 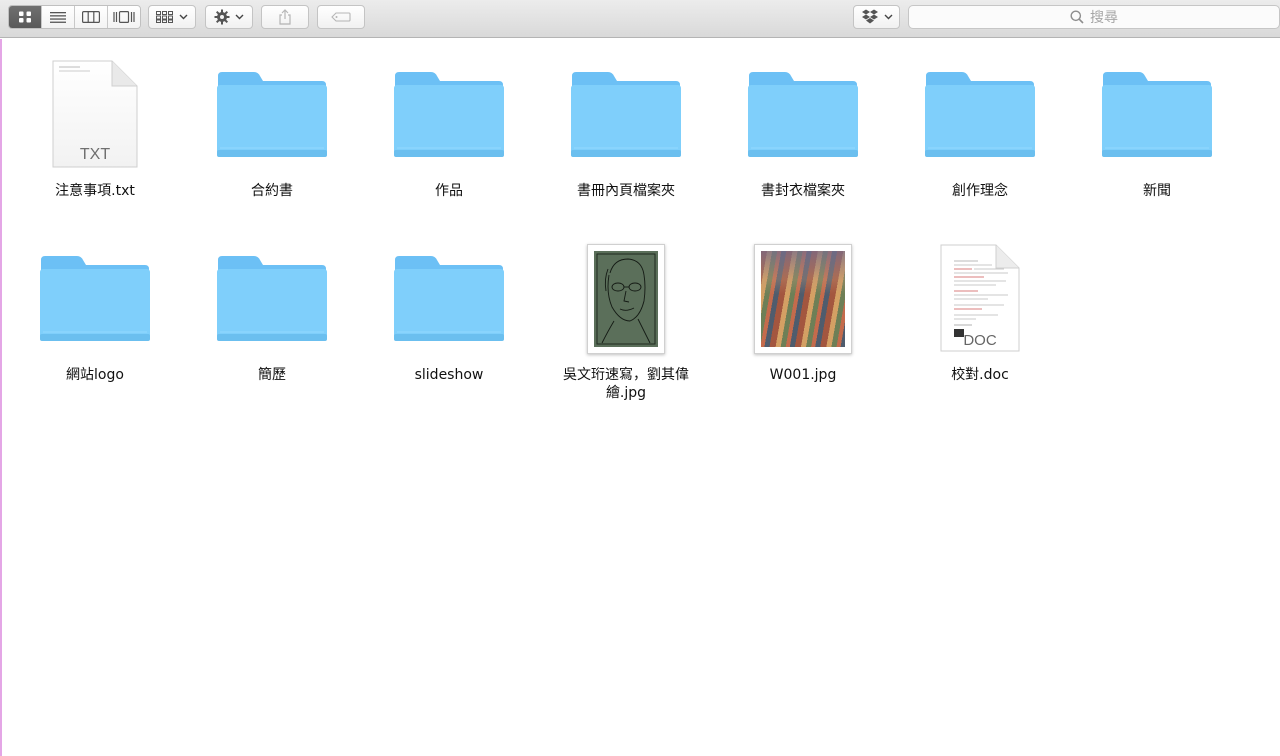 I want to click on file-name: 校對.doc, so click(x=980, y=375).